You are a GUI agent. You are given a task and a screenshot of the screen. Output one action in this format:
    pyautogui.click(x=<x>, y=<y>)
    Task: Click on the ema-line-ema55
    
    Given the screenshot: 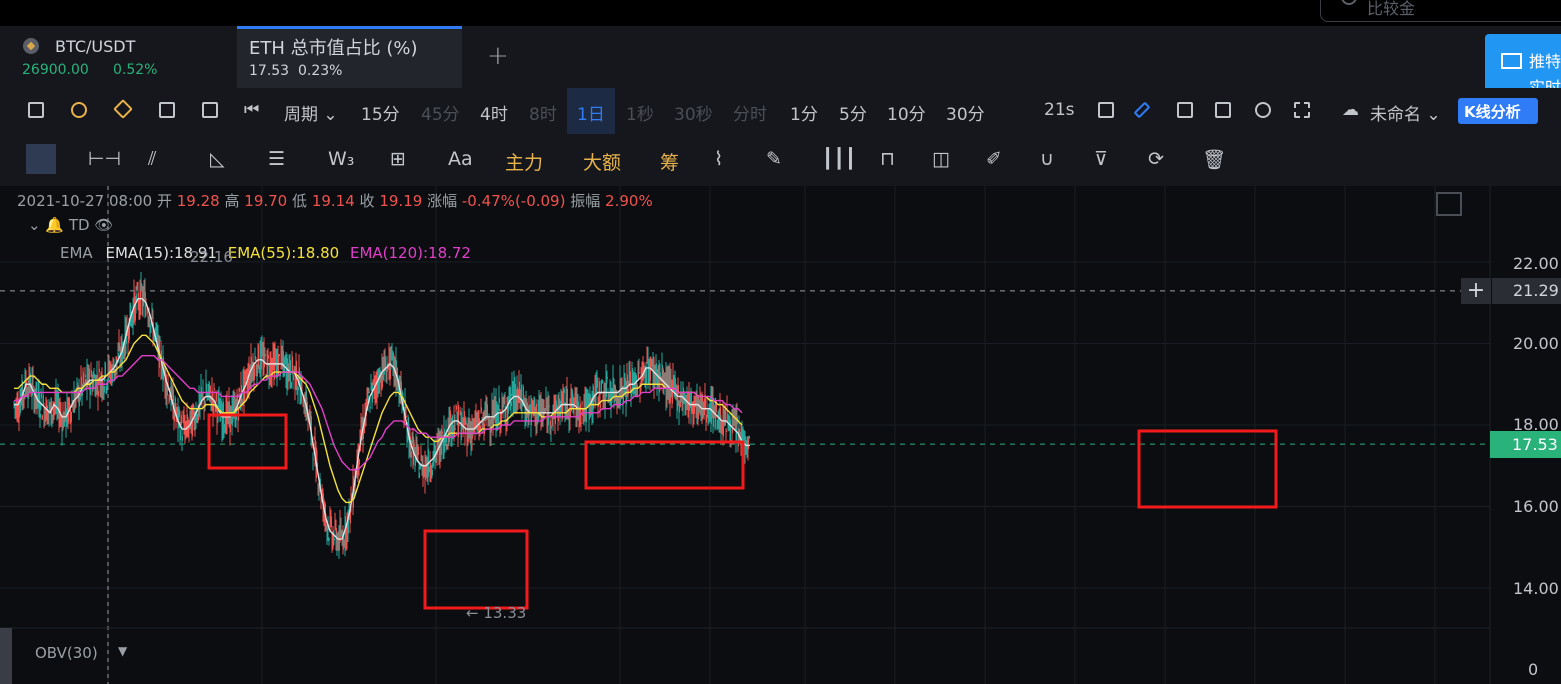 What is the action you would take?
    pyautogui.click(x=378, y=419)
    